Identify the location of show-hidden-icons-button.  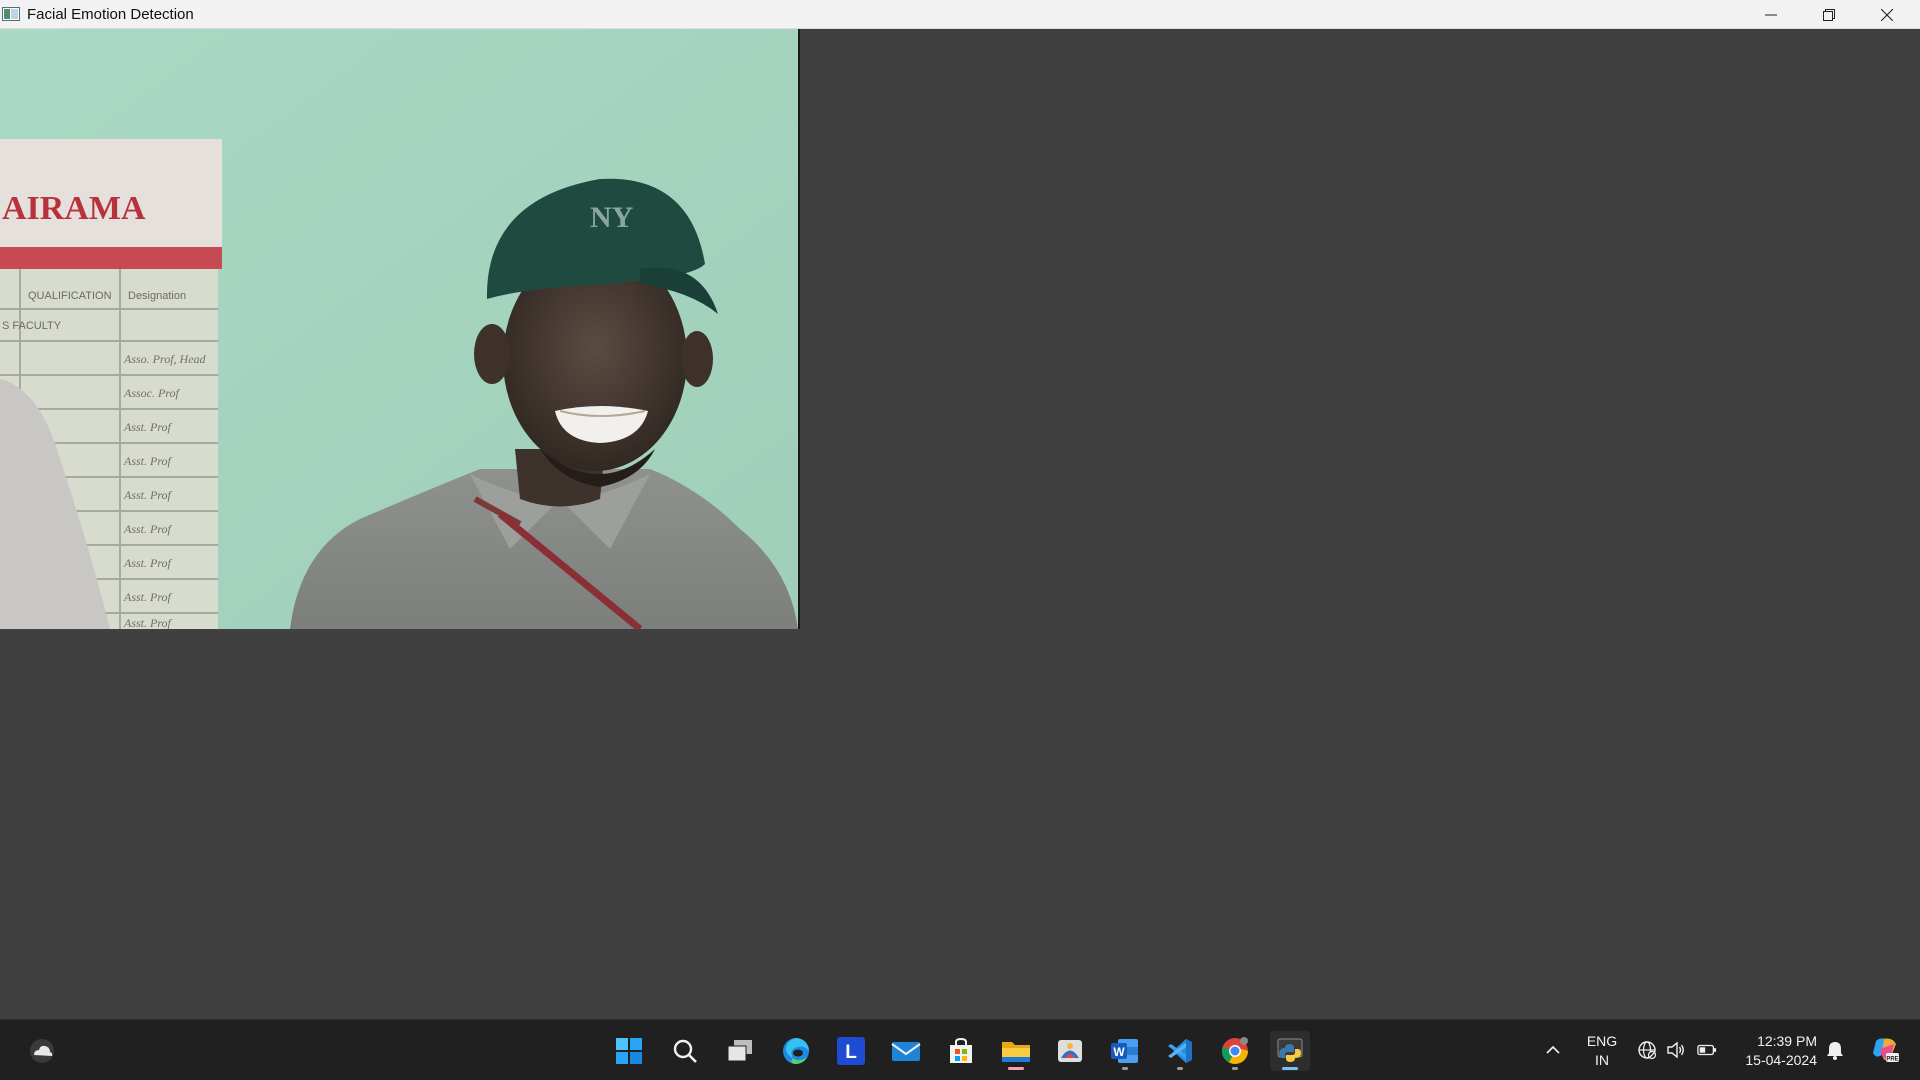
(1553, 1050).